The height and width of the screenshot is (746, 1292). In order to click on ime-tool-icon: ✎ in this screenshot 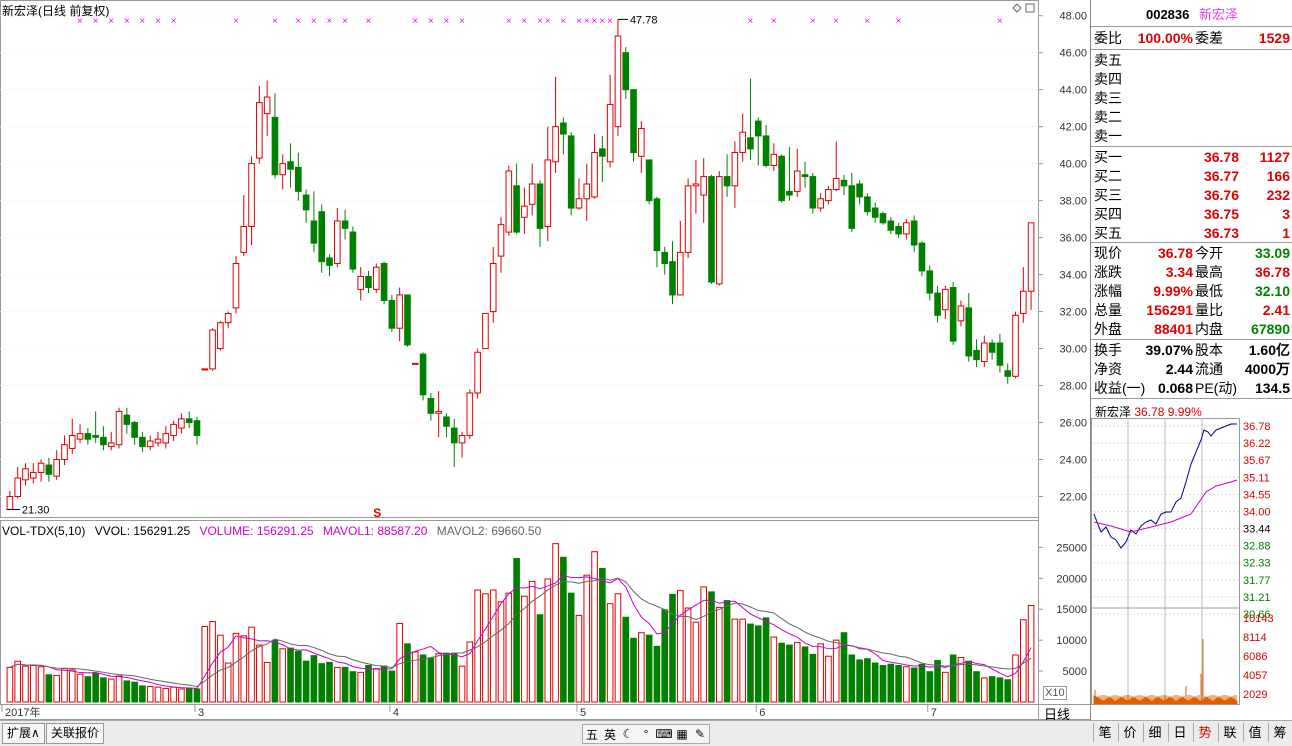, I will do `click(700, 734)`.